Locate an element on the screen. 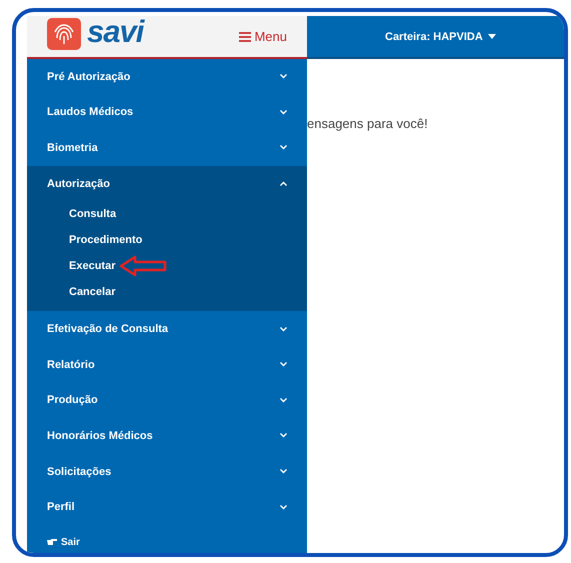 This screenshot has height=563, width=571. caret-icon is located at coordinates (492, 36).